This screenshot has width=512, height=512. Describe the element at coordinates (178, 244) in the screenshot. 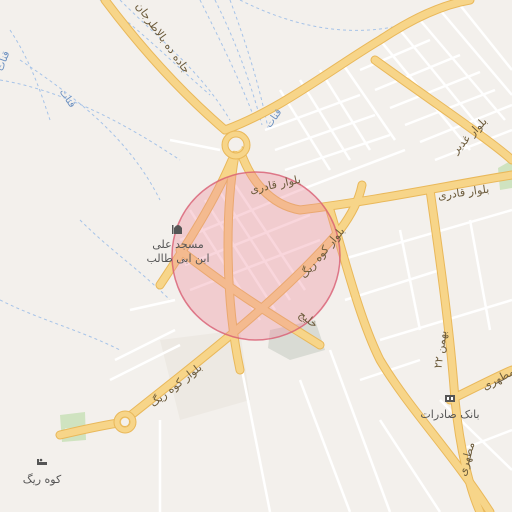

I see `poi-mosque-label-1: مسجد علی` at that location.